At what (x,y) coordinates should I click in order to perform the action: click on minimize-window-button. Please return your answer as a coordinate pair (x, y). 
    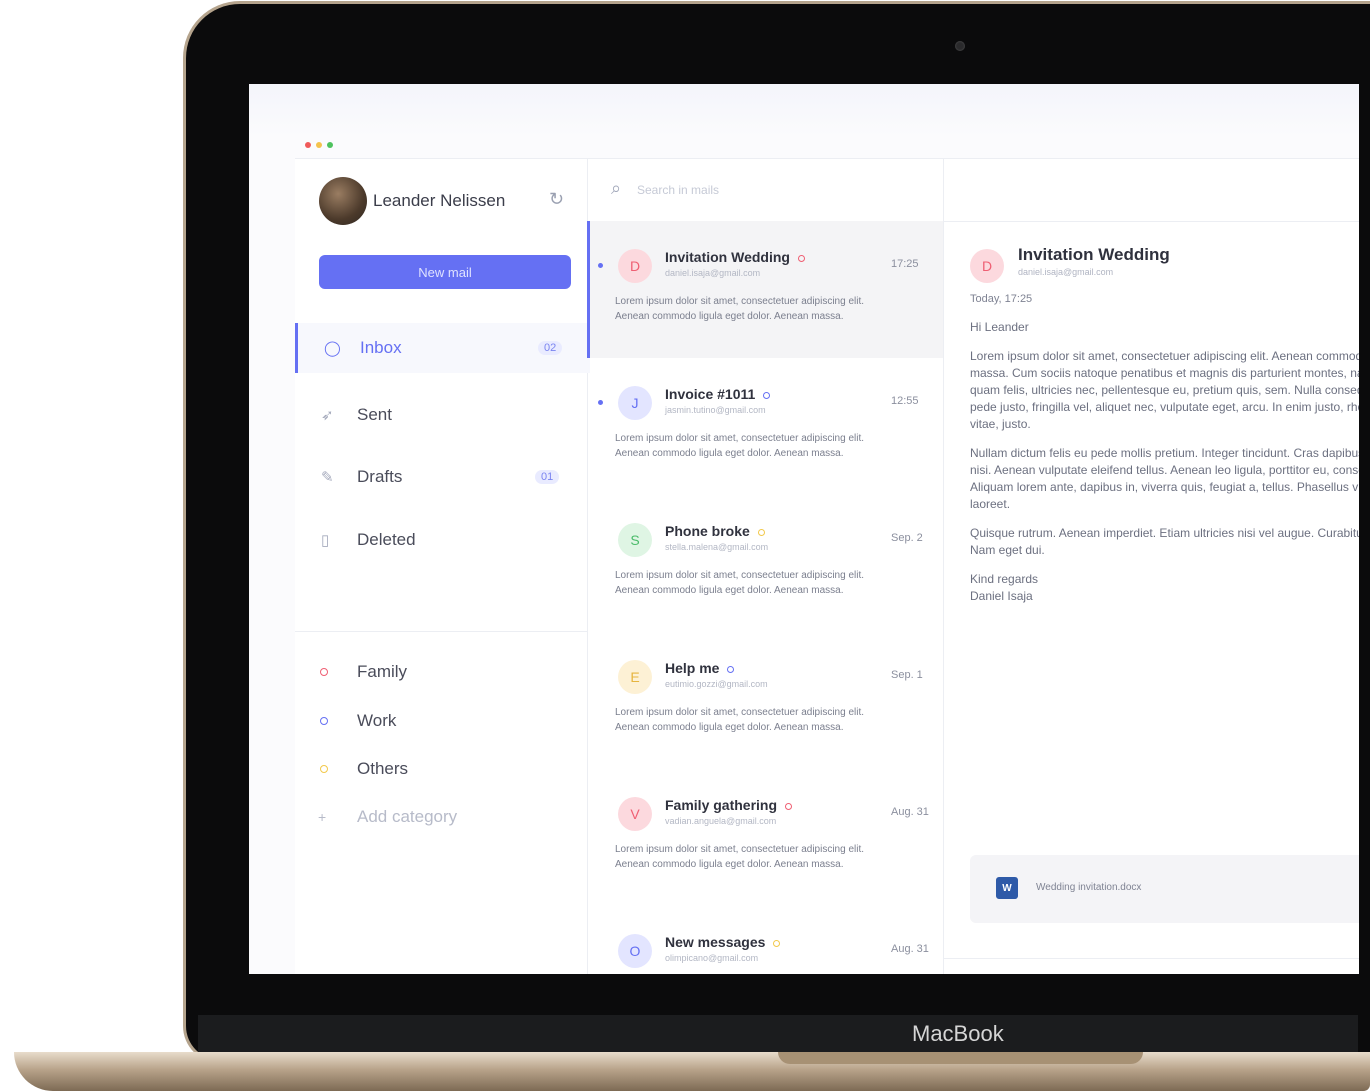
    Looking at the image, I should click on (319, 145).